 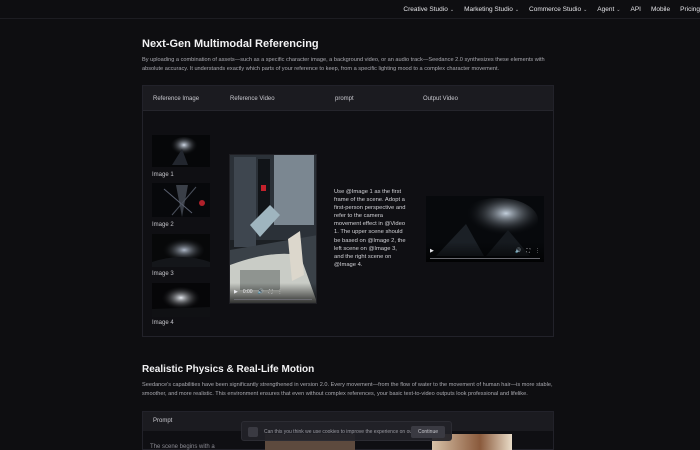 I want to click on column-header-prompt: prompt, so click(x=344, y=99).